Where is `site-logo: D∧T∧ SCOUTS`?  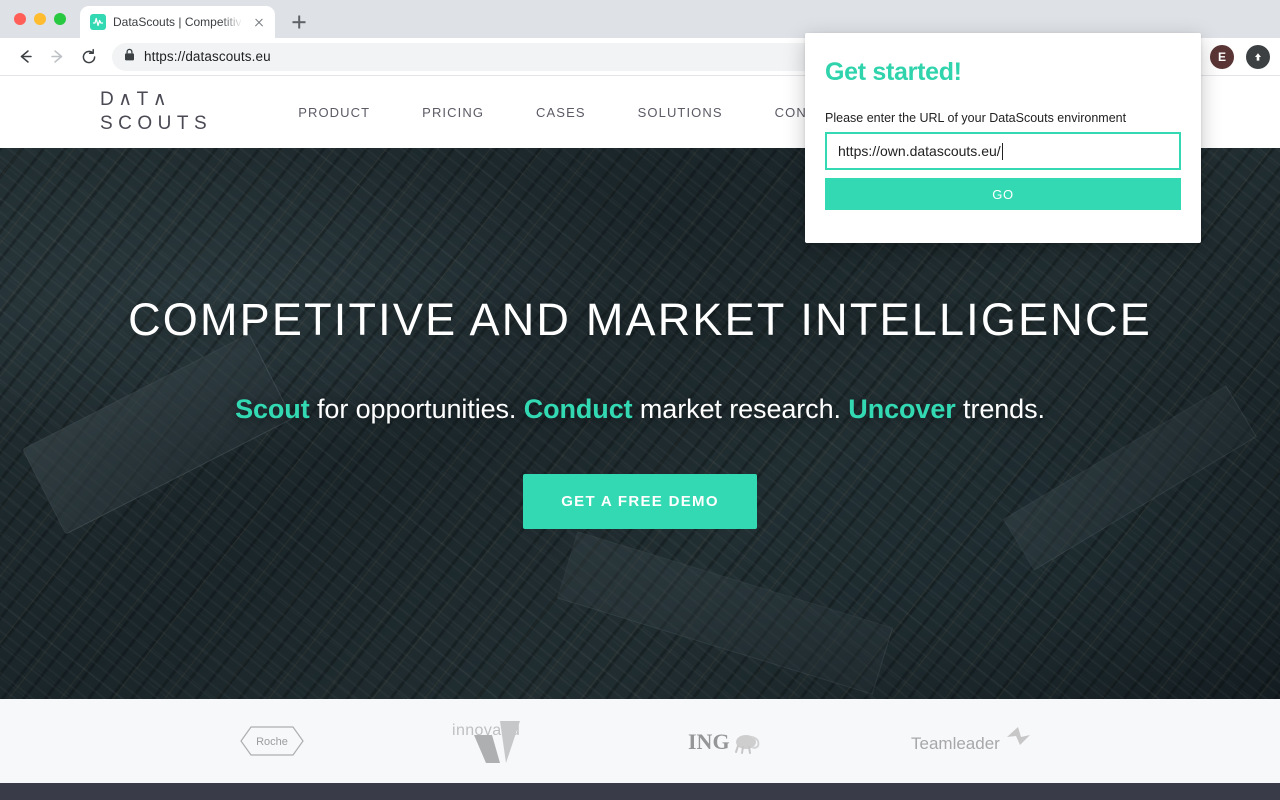 site-logo: D∧T∧ SCOUTS is located at coordinates (156, 112).